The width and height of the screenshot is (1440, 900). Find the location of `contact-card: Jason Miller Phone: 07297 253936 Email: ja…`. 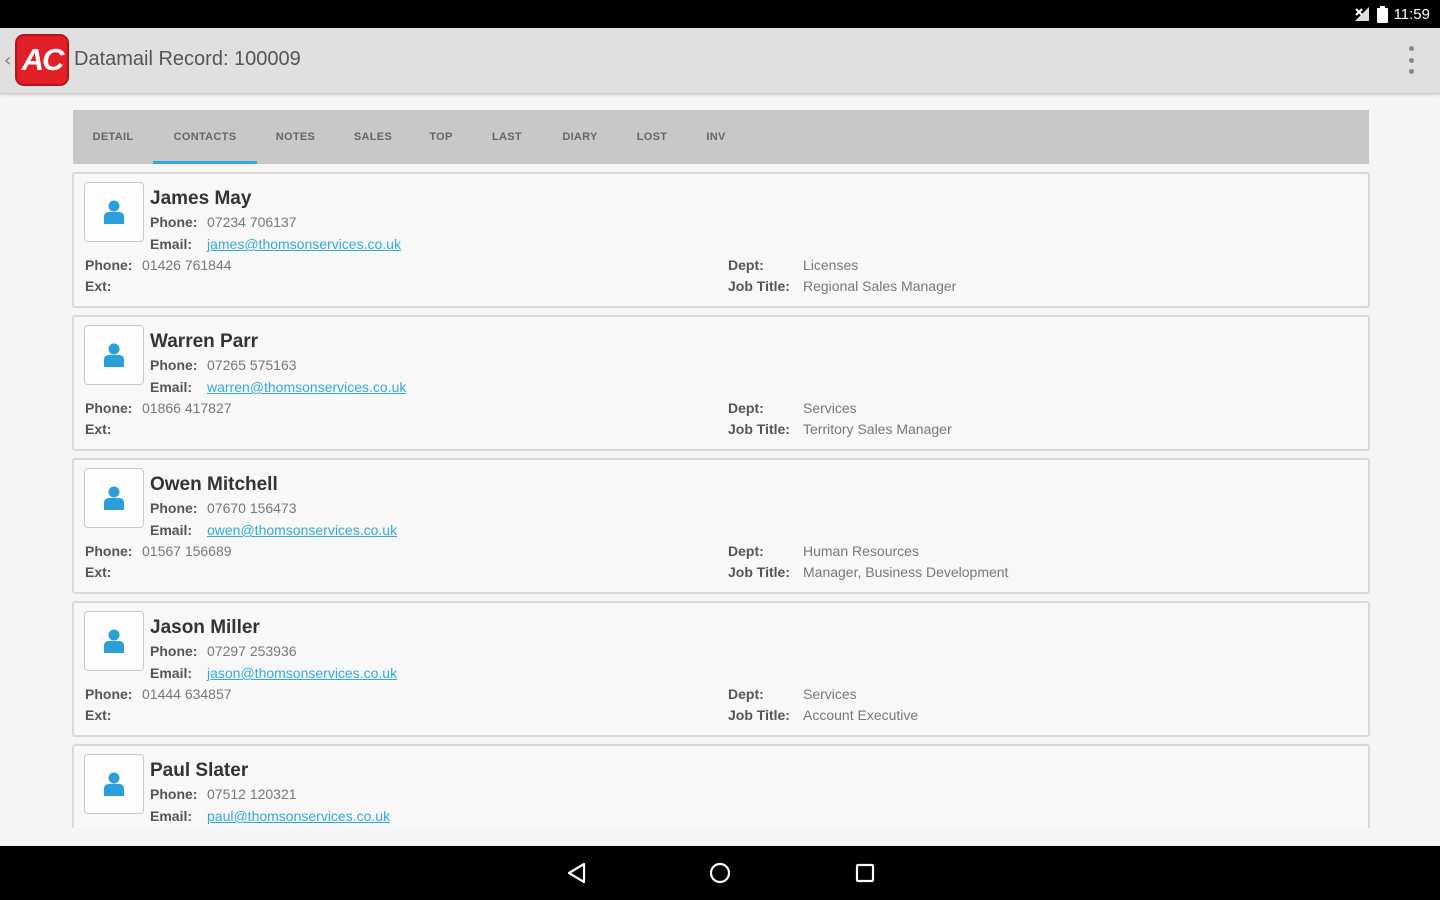

contact-card: Jason Miller Phone: 07297 253936 Email: ja… is located at coordinates (721, 669).